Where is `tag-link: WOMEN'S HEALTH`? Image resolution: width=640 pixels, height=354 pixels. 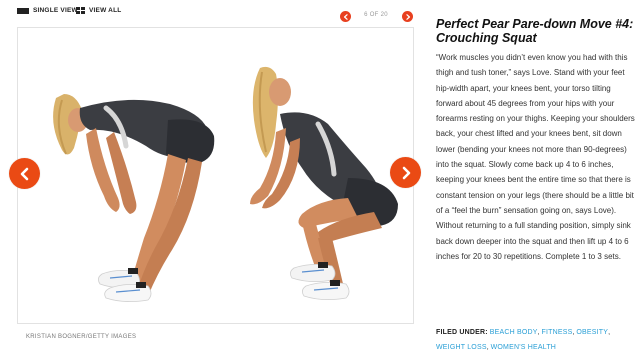
tag-link: WOMEN'S HEALTH is located at coordinates (523, 347).